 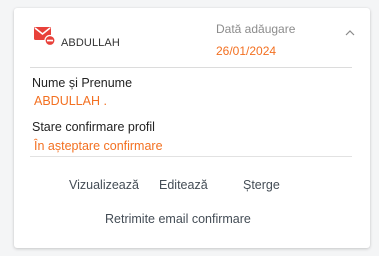 What do you see at coordinates (261, 185) in the screenshot?
I see `delete-button: Șterge` at bounding box center [261, 185].